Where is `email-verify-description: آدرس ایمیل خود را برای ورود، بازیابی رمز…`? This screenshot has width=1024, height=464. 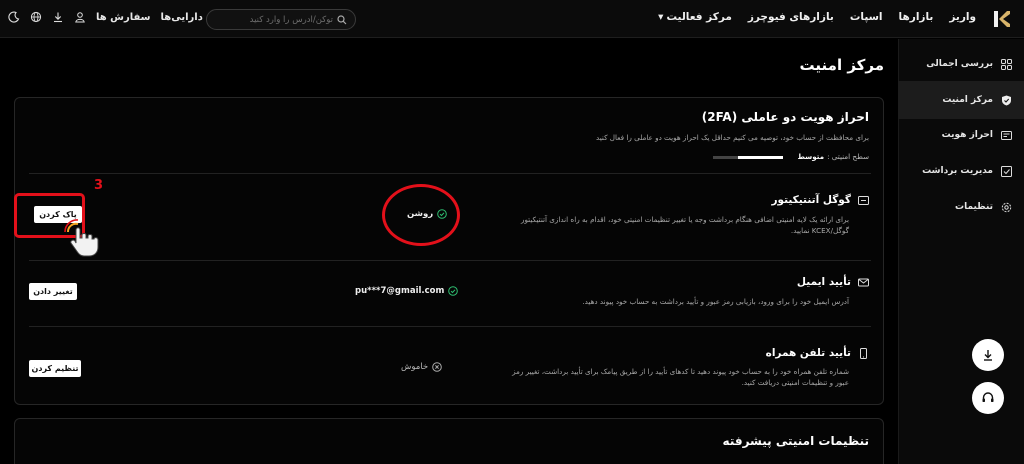 email-verify-description: آدرس ایمیل خود را برای ورود، بازیابی رمز… is located at coordinates (715, 301).